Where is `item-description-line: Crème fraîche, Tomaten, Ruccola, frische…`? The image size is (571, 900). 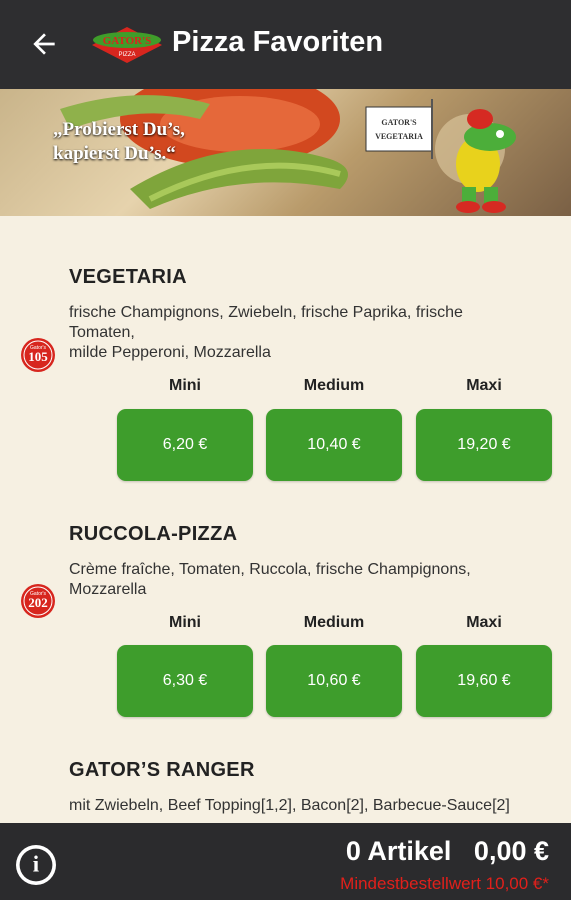 item-description-line: Crème fraîche, Tomaten, Ruccola, frische… is located at coordinates (270, 569).